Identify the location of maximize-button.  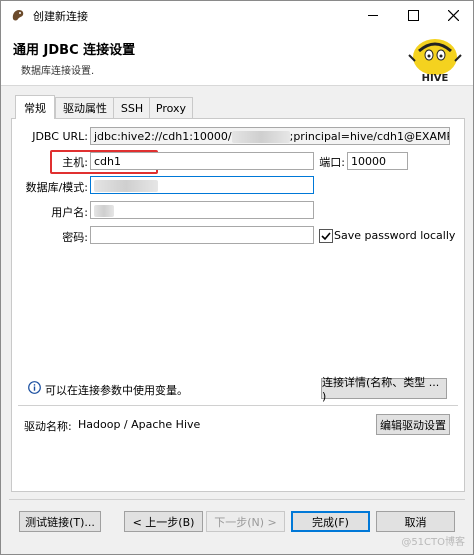
(413, 15).